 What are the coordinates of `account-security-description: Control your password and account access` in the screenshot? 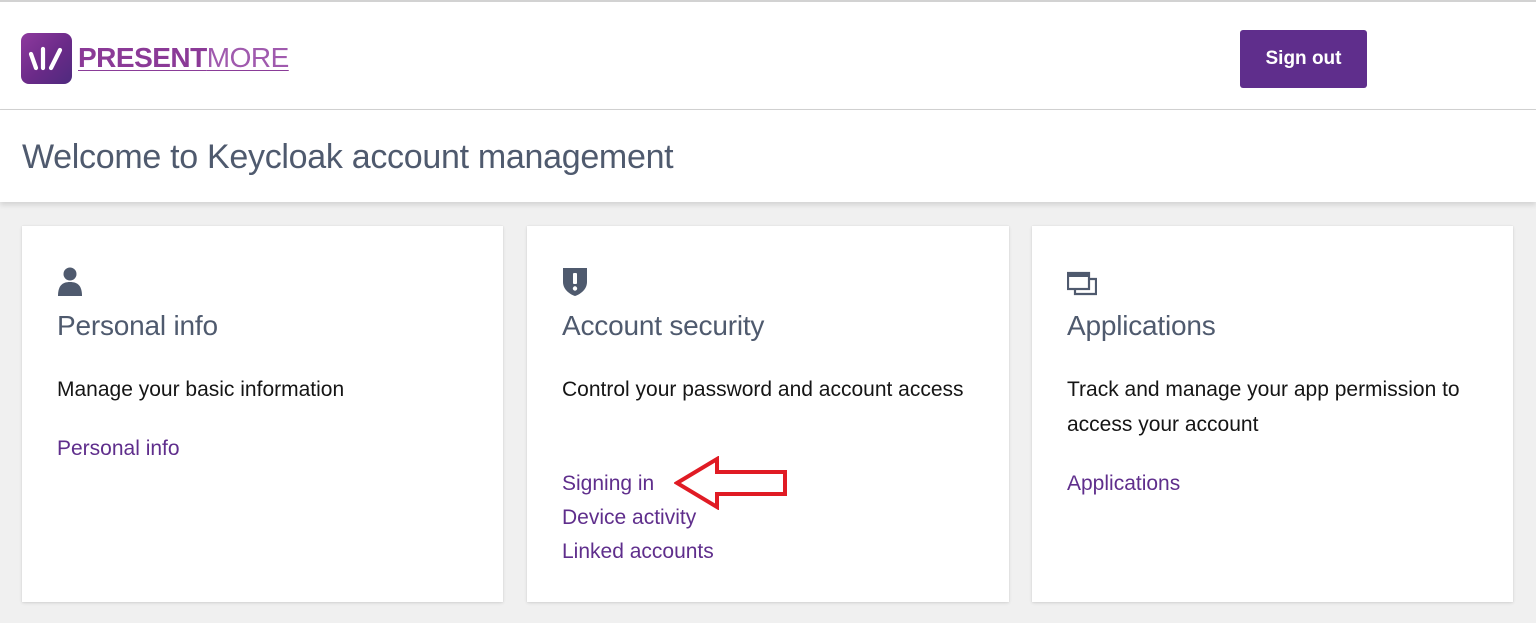 It's located at (763, 389).